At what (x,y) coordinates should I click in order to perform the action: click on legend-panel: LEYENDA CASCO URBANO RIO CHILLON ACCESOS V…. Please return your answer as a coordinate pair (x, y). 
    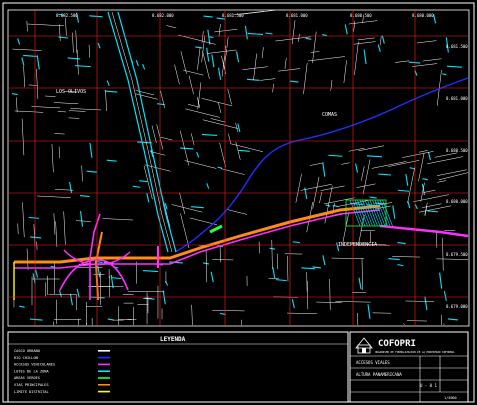
    Looking at the image, I should click on (178, 367).